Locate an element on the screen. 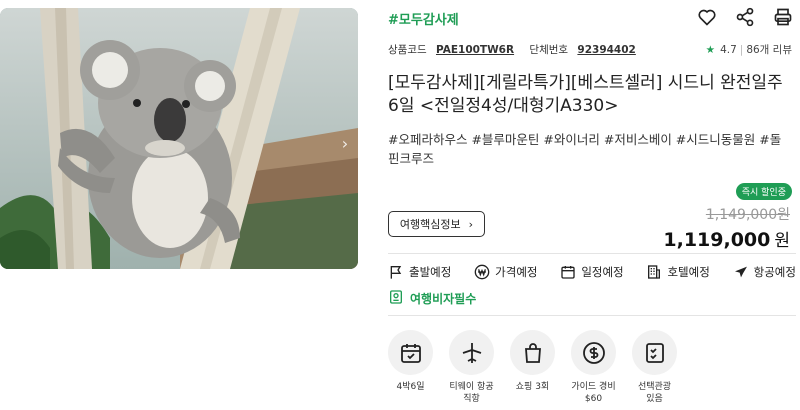 The width and height of the screenshot is (800, 410). feature-shopping: 쇼핑 3회 is located at coordinates (532, 367).